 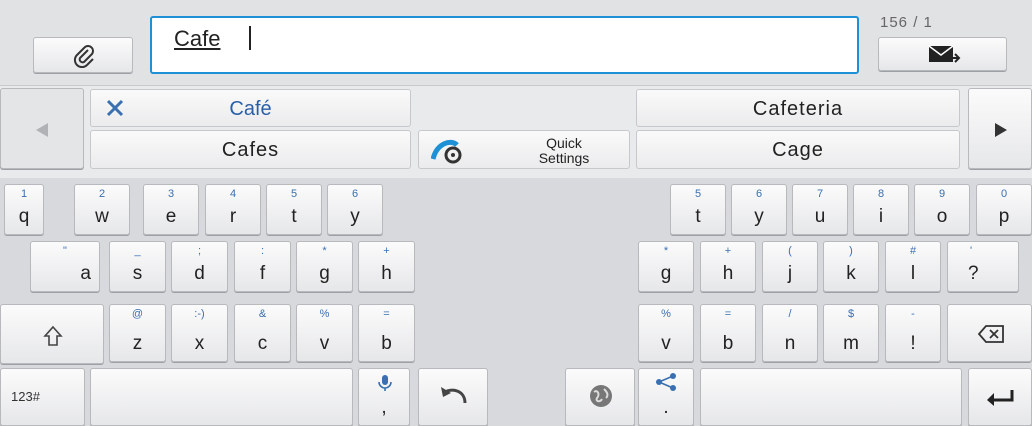 What do you see at coordinates (790, 266) in the screenshot?
I see `key-j: (j` at bounding box center [790, 266].